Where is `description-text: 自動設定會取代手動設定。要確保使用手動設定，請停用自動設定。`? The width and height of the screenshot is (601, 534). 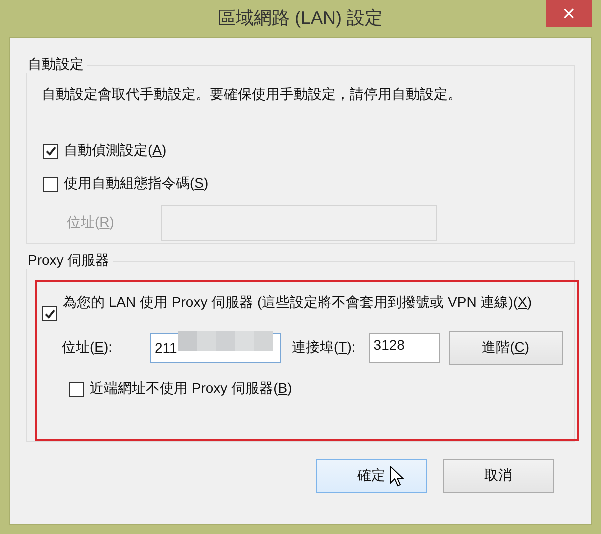 description-text: 自動設定會取代手動設定。要確保使用手動設定，請停用自動設定。 is located at coordinates (252, 95).